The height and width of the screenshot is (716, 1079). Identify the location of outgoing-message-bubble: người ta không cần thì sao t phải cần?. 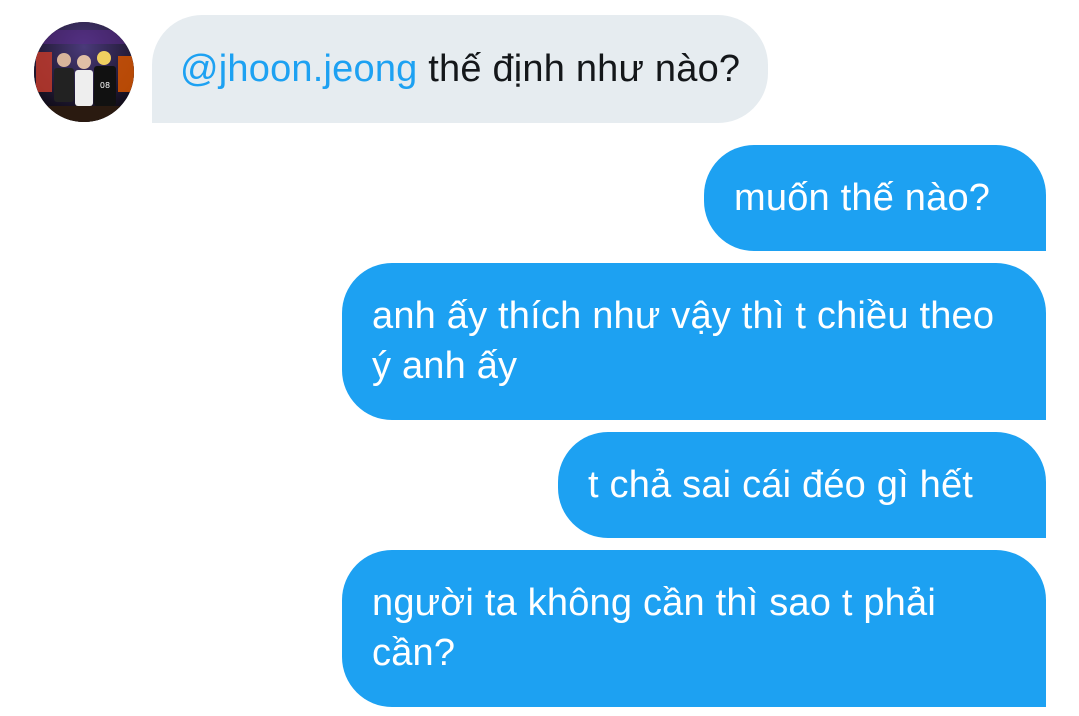
(694, 628).